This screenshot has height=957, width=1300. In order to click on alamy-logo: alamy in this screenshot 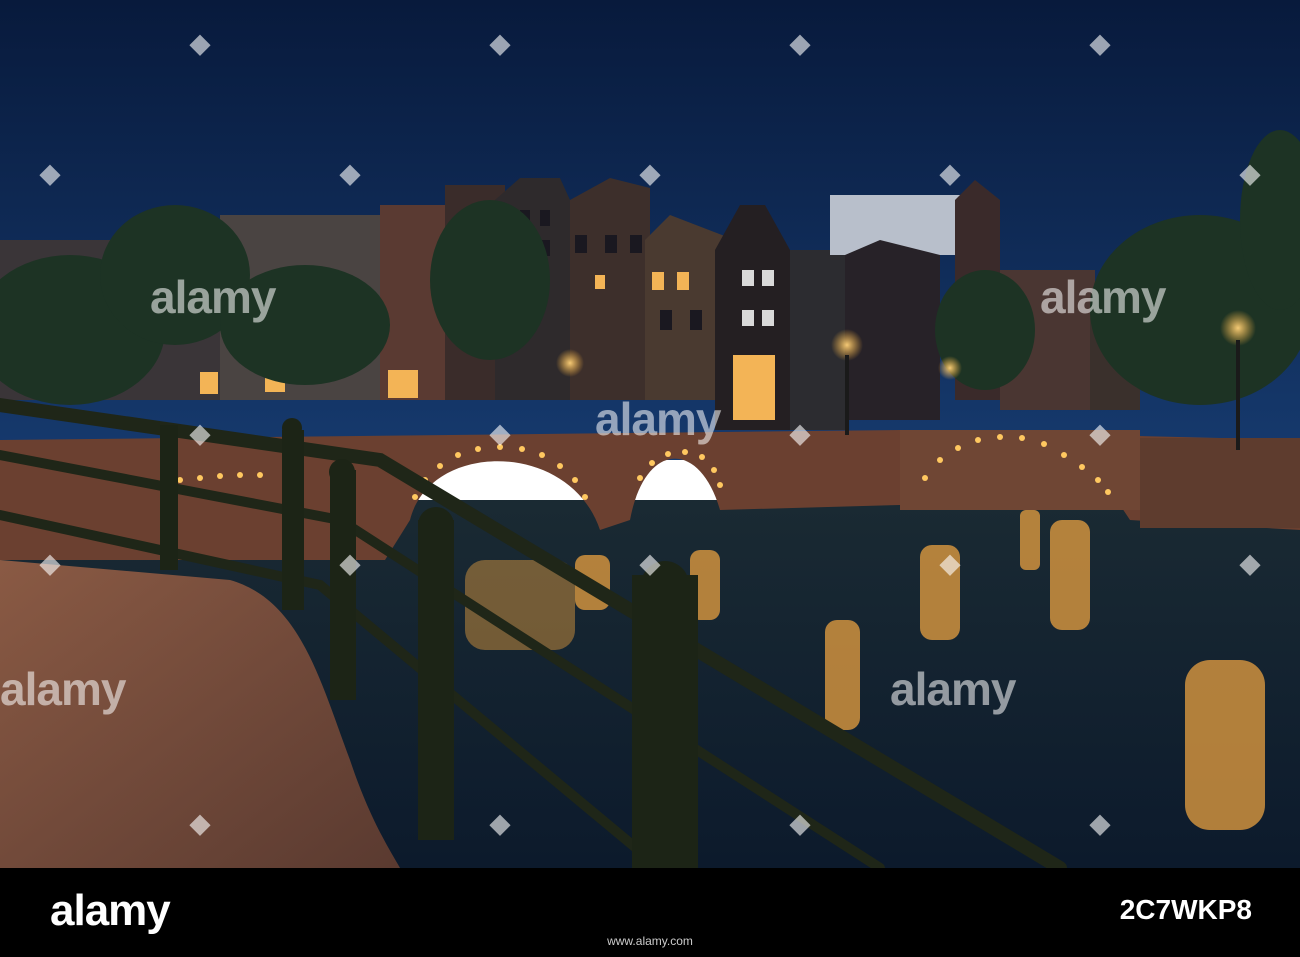, I will do `click(110, 910)`.